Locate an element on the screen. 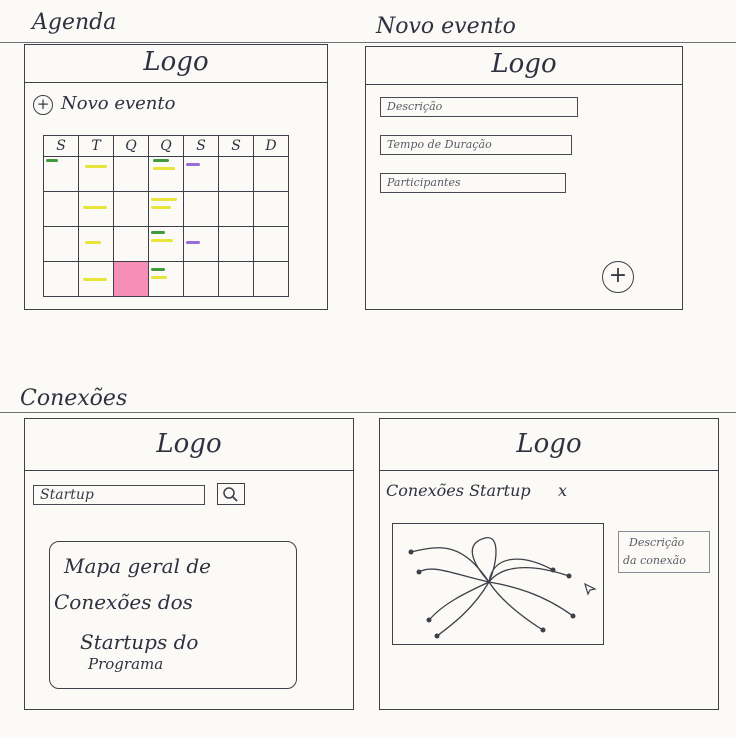  map-description-line: Mapa geral de is located at coordinates (138, 566).